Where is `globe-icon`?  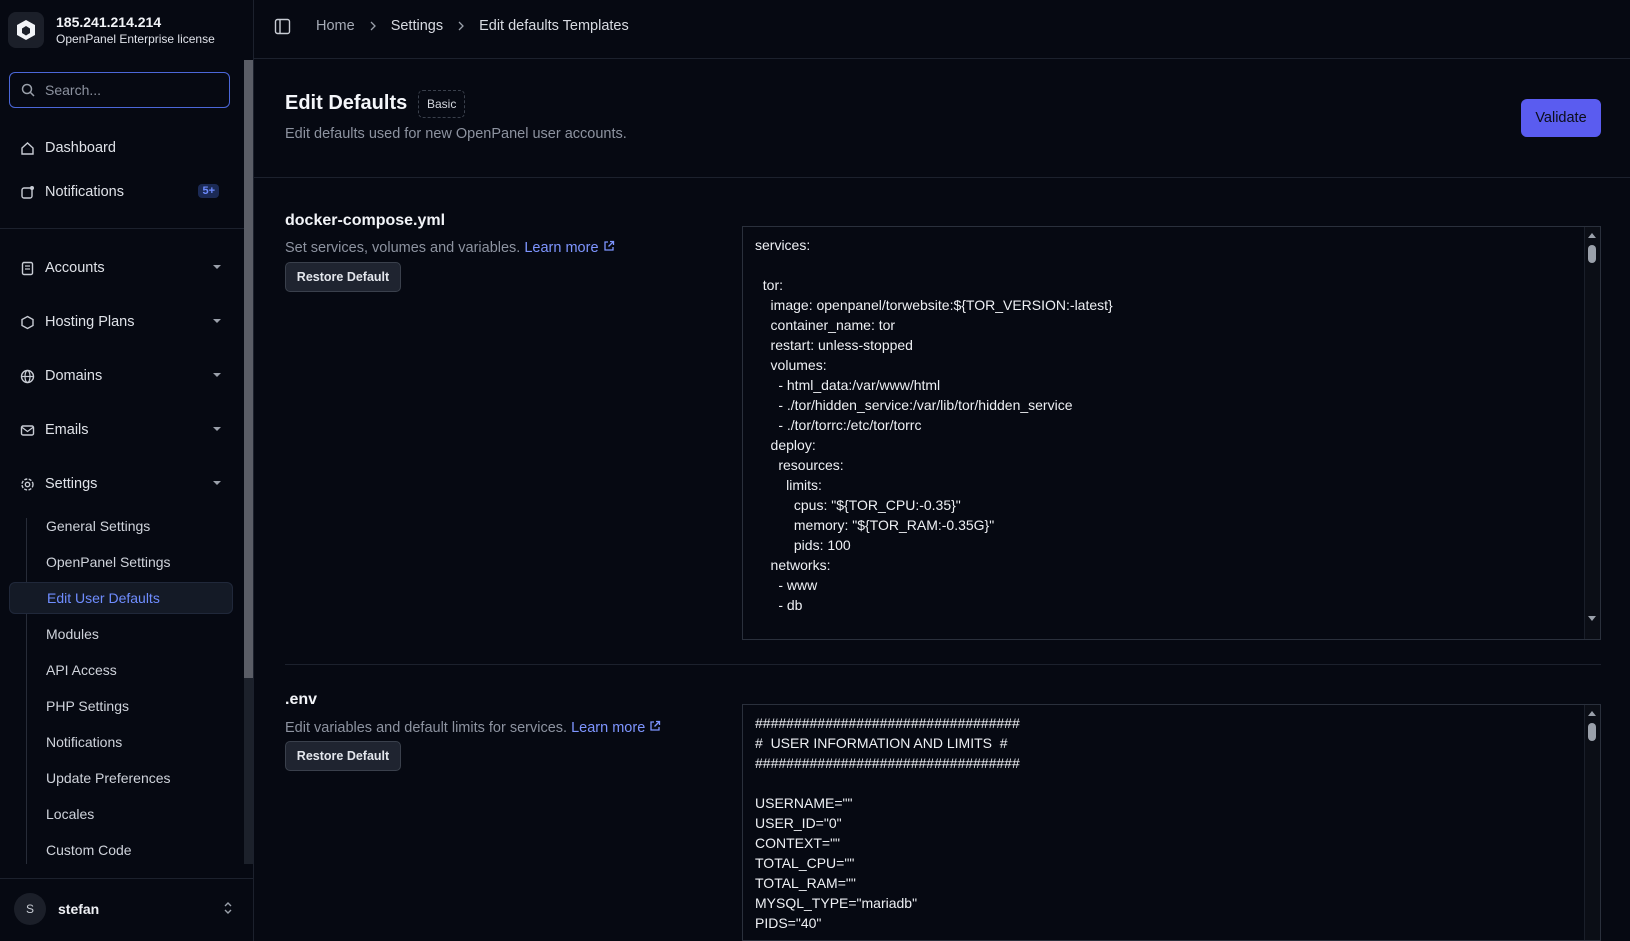
globe-icon is located at coordinates (27, 376).